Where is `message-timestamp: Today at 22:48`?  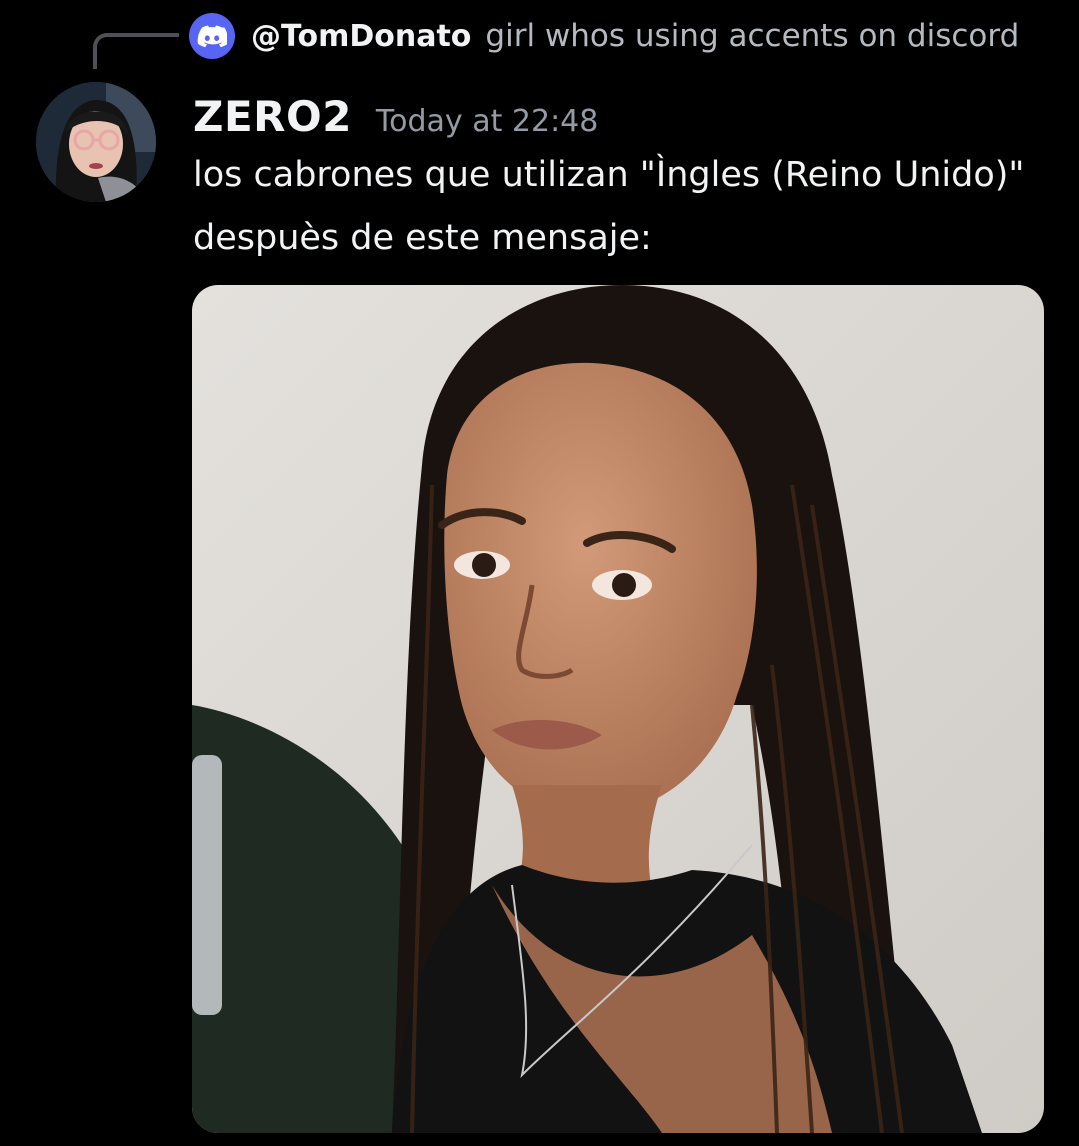 message-timestamp: Today at 22:48 is located at coordinates (487, 121).